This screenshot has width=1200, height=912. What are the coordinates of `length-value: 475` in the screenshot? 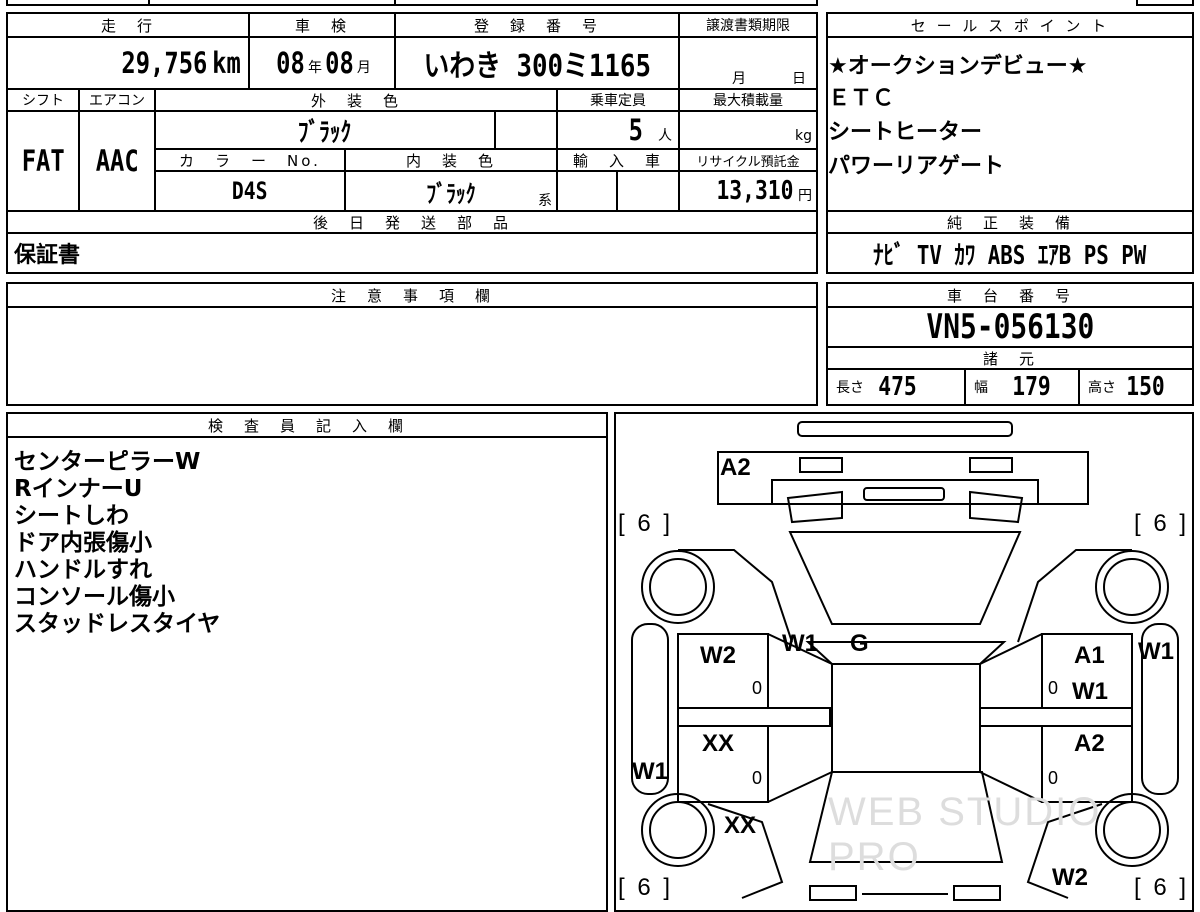 It's located at (897, 387).